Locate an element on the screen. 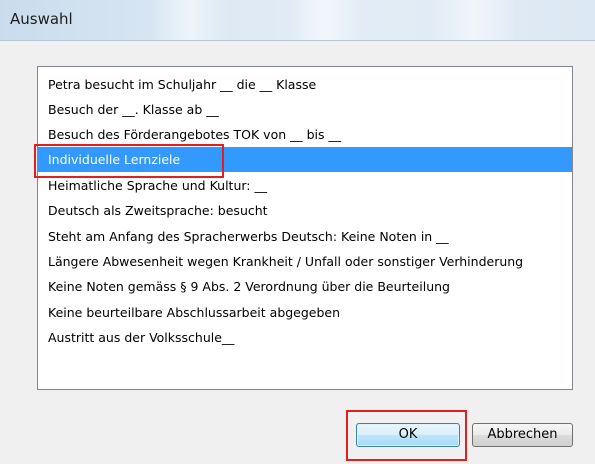 This screenshot has height=464, width=595. ok-button: OK is located at coordinates (408, 435).